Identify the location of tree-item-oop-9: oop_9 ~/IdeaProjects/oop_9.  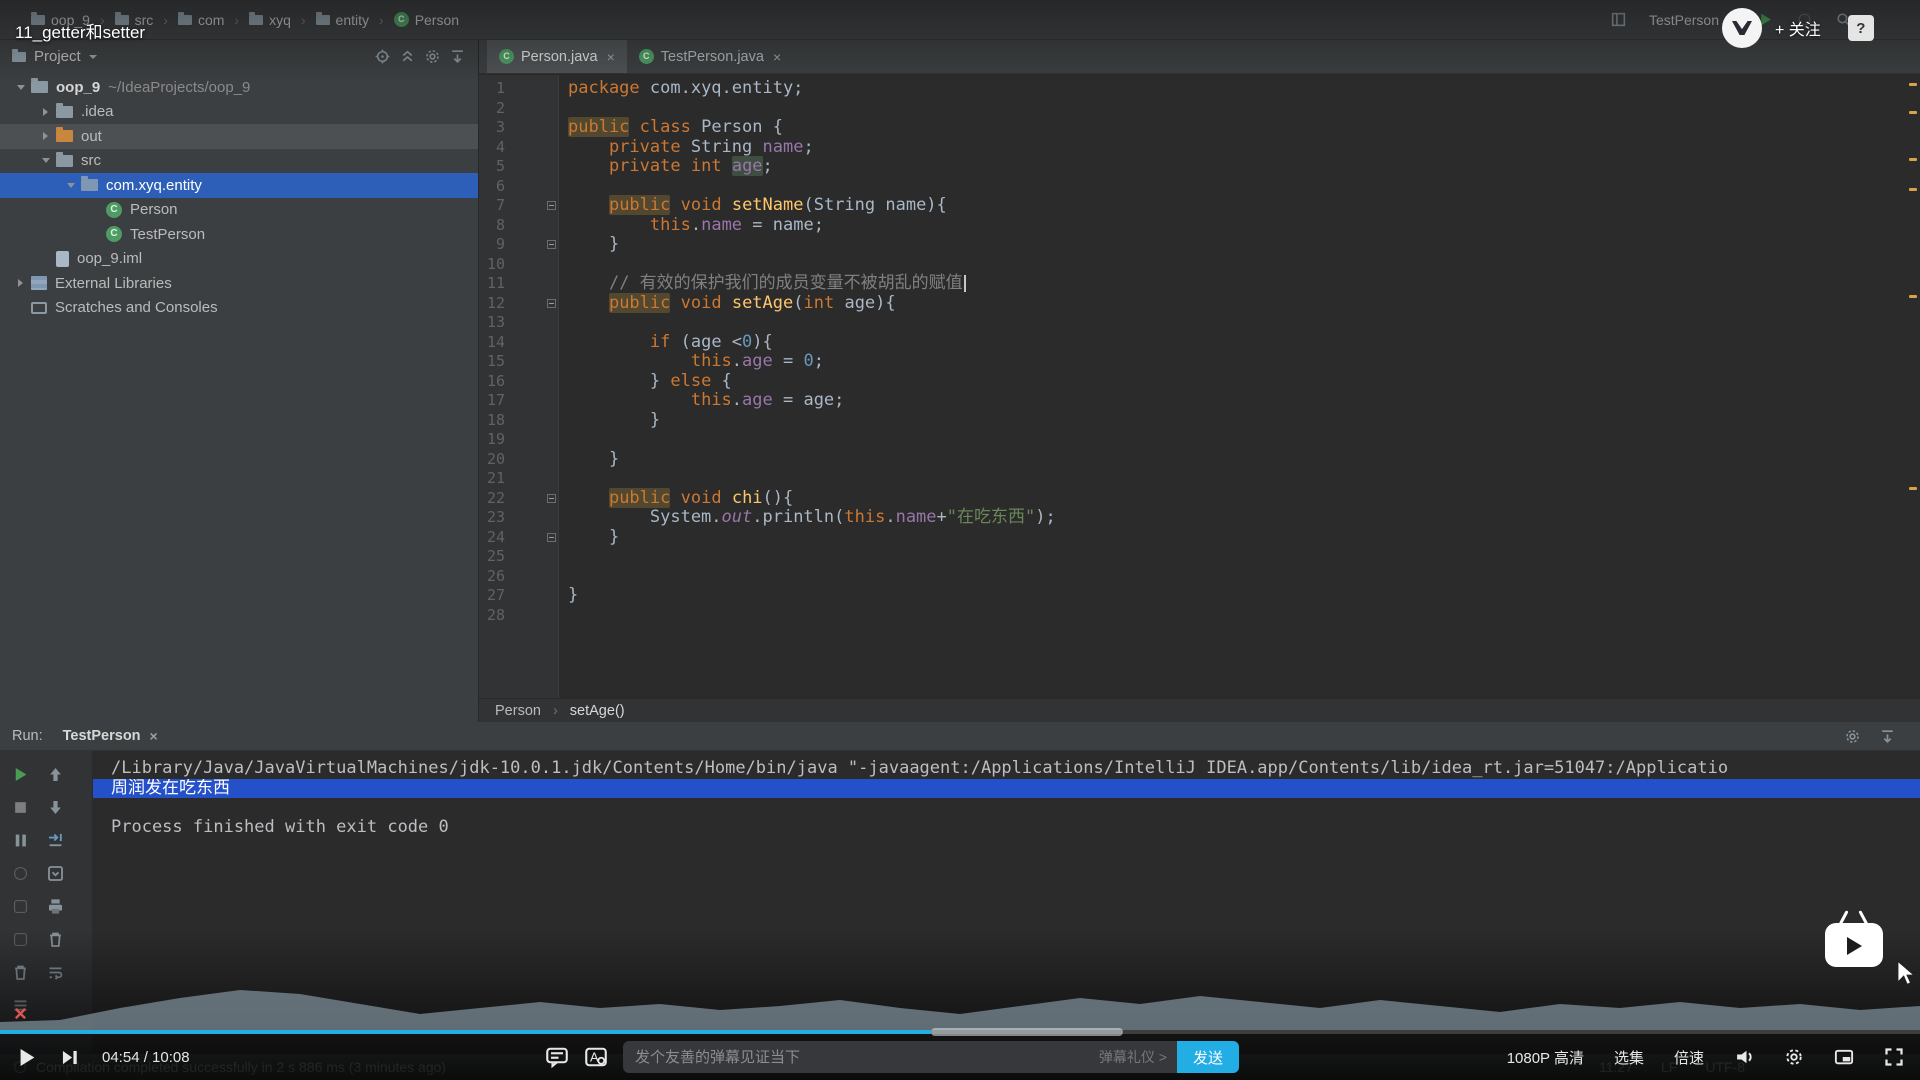
(239, 87).